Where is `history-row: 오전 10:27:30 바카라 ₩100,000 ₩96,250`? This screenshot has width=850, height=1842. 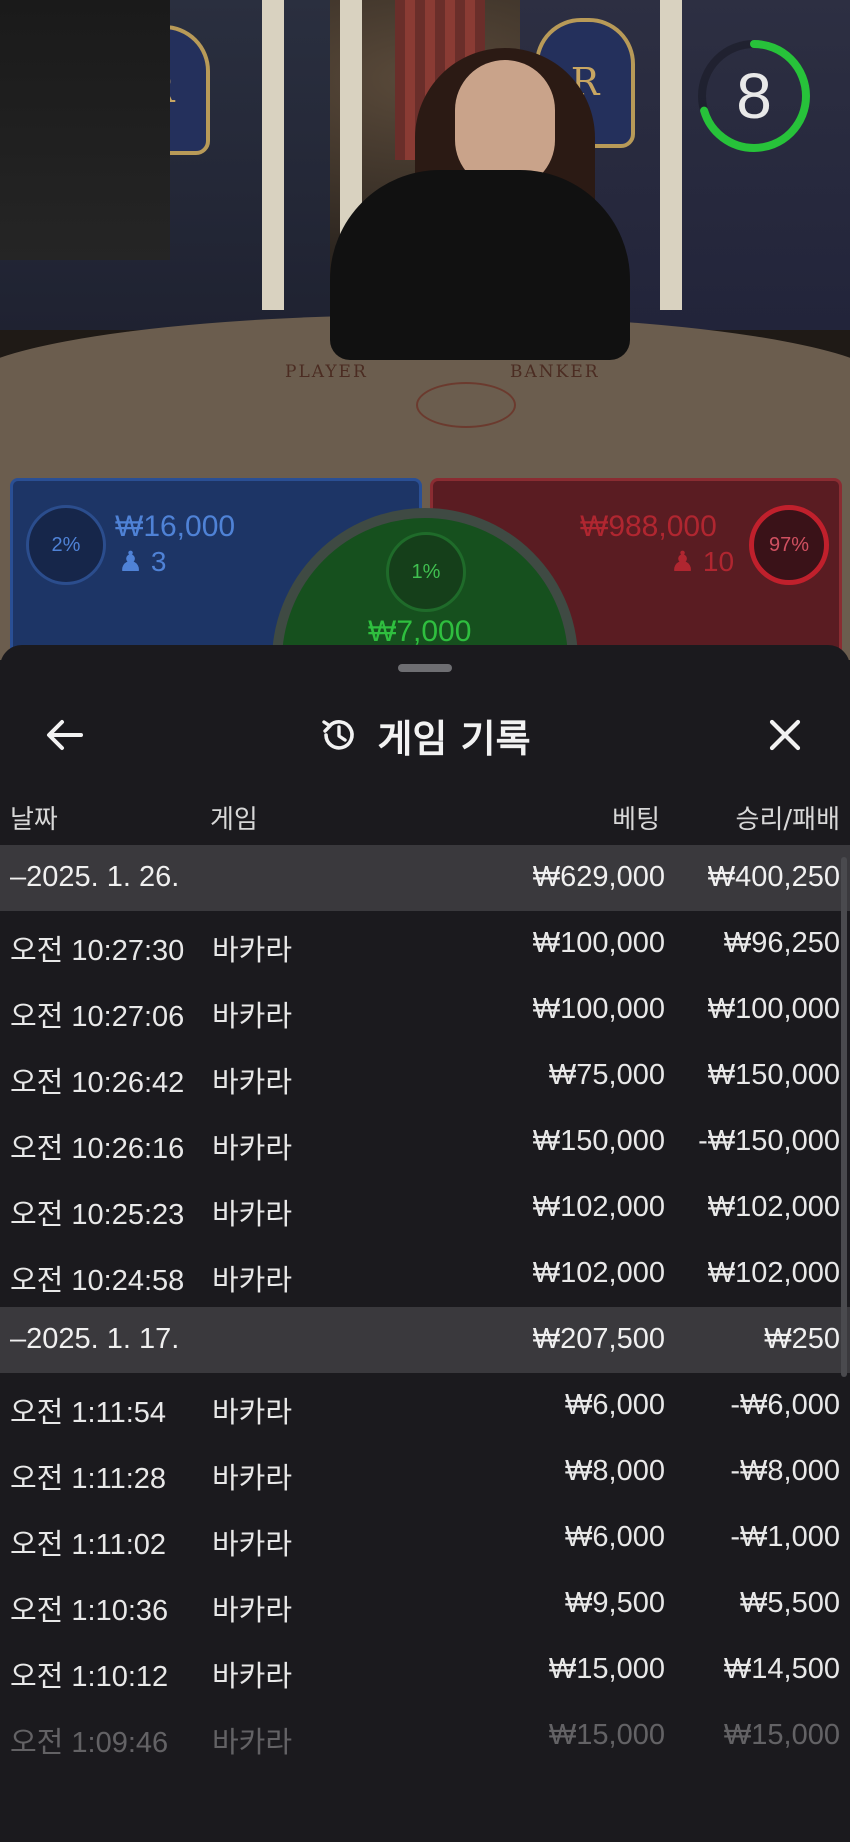 history-row: 오전 10:27:30 바카라 ₩100,000 ₩96,250 is located at coordinates (425, 944).